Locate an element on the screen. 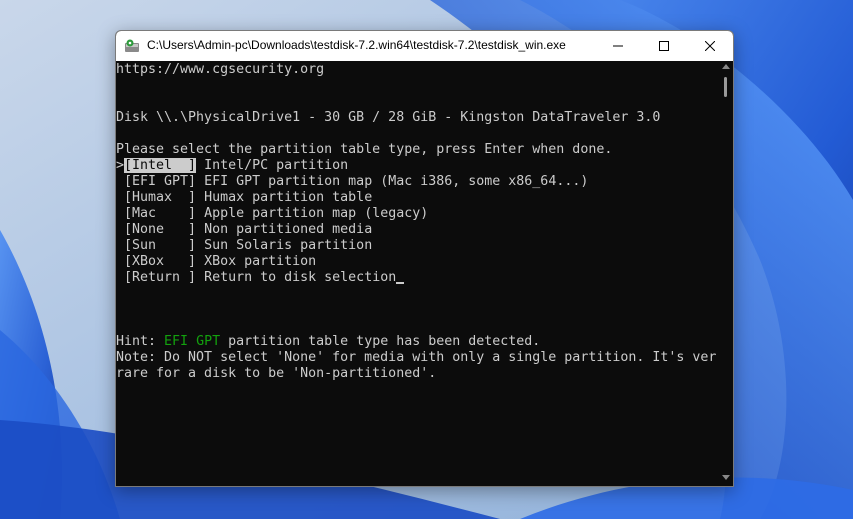 This screenshot has height=519, width=853. hint-detected-type: EFI GPT is located at coordinates (192, 341).